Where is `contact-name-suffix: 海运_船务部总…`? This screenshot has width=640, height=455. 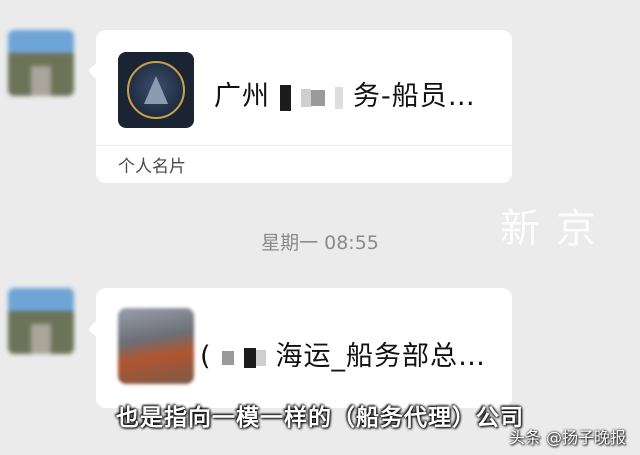 contact-name-suffix: 海运_船务部总… is located at coordinates (381, 356).